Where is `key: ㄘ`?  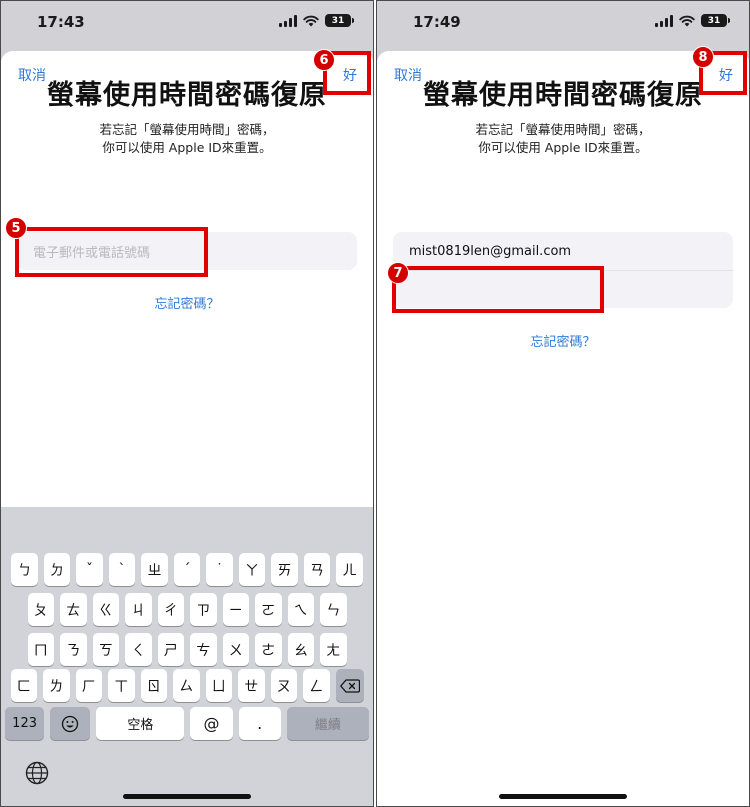
key: ㄘ is located at coordinates (203, 649).